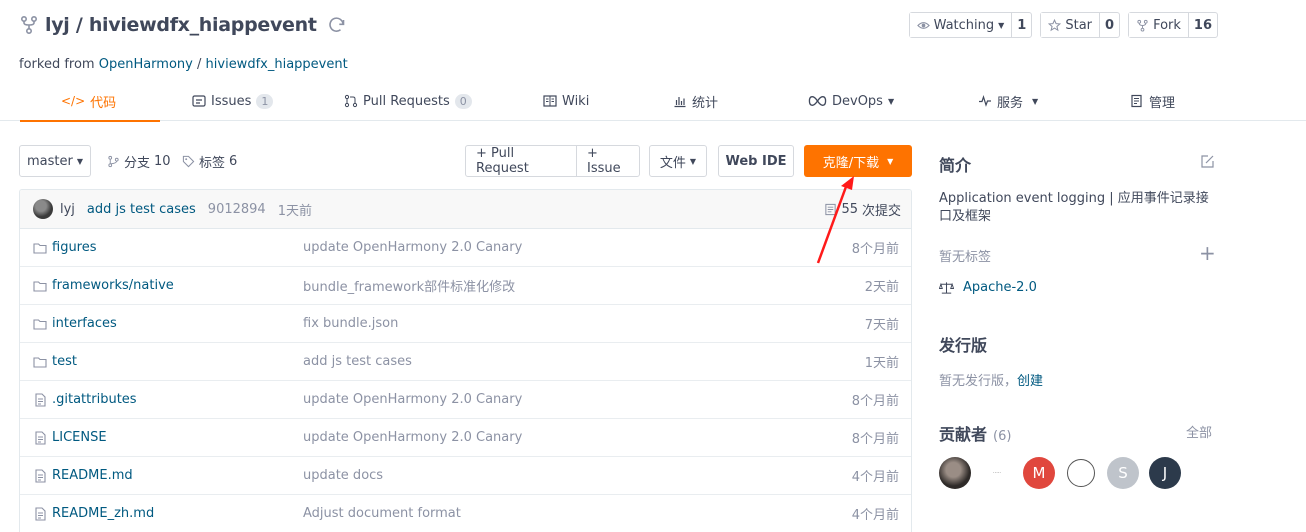 The image size is (1306, 532). I want to click on file-age: 8个月前, so click(875, 401).